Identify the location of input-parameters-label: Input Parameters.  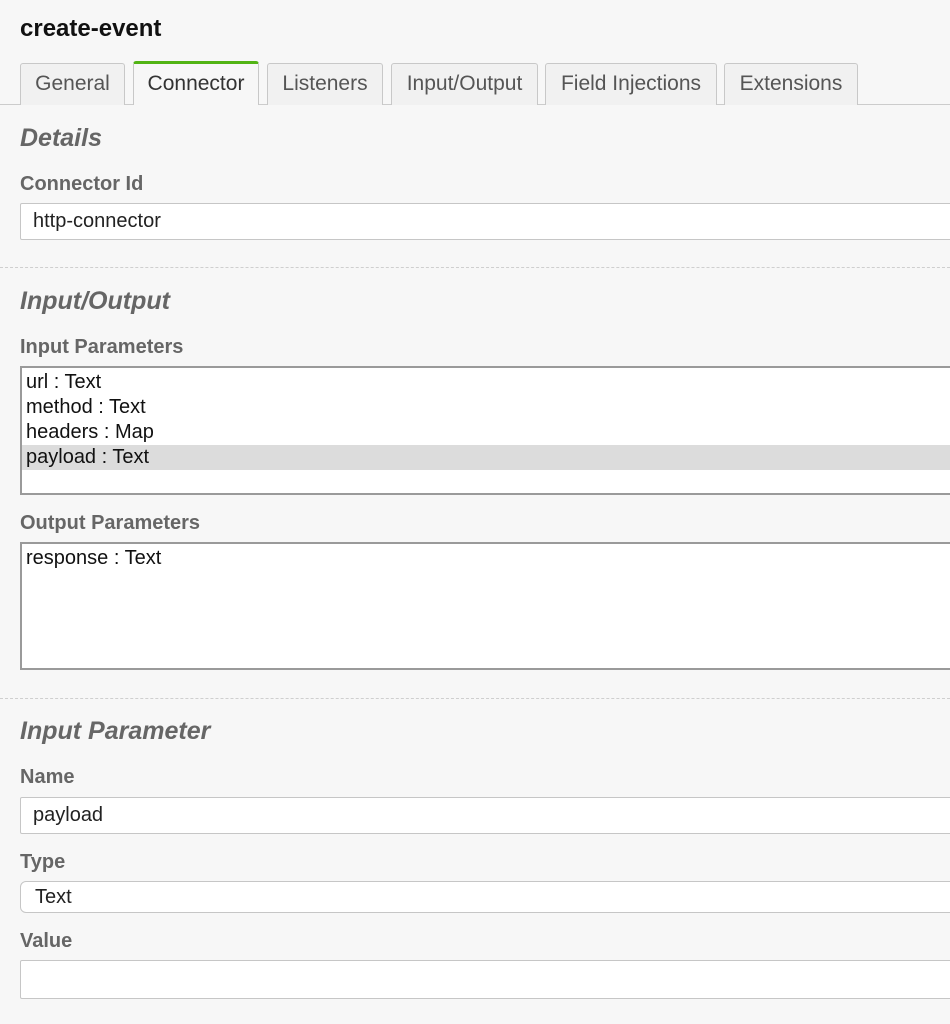
(102, 347).